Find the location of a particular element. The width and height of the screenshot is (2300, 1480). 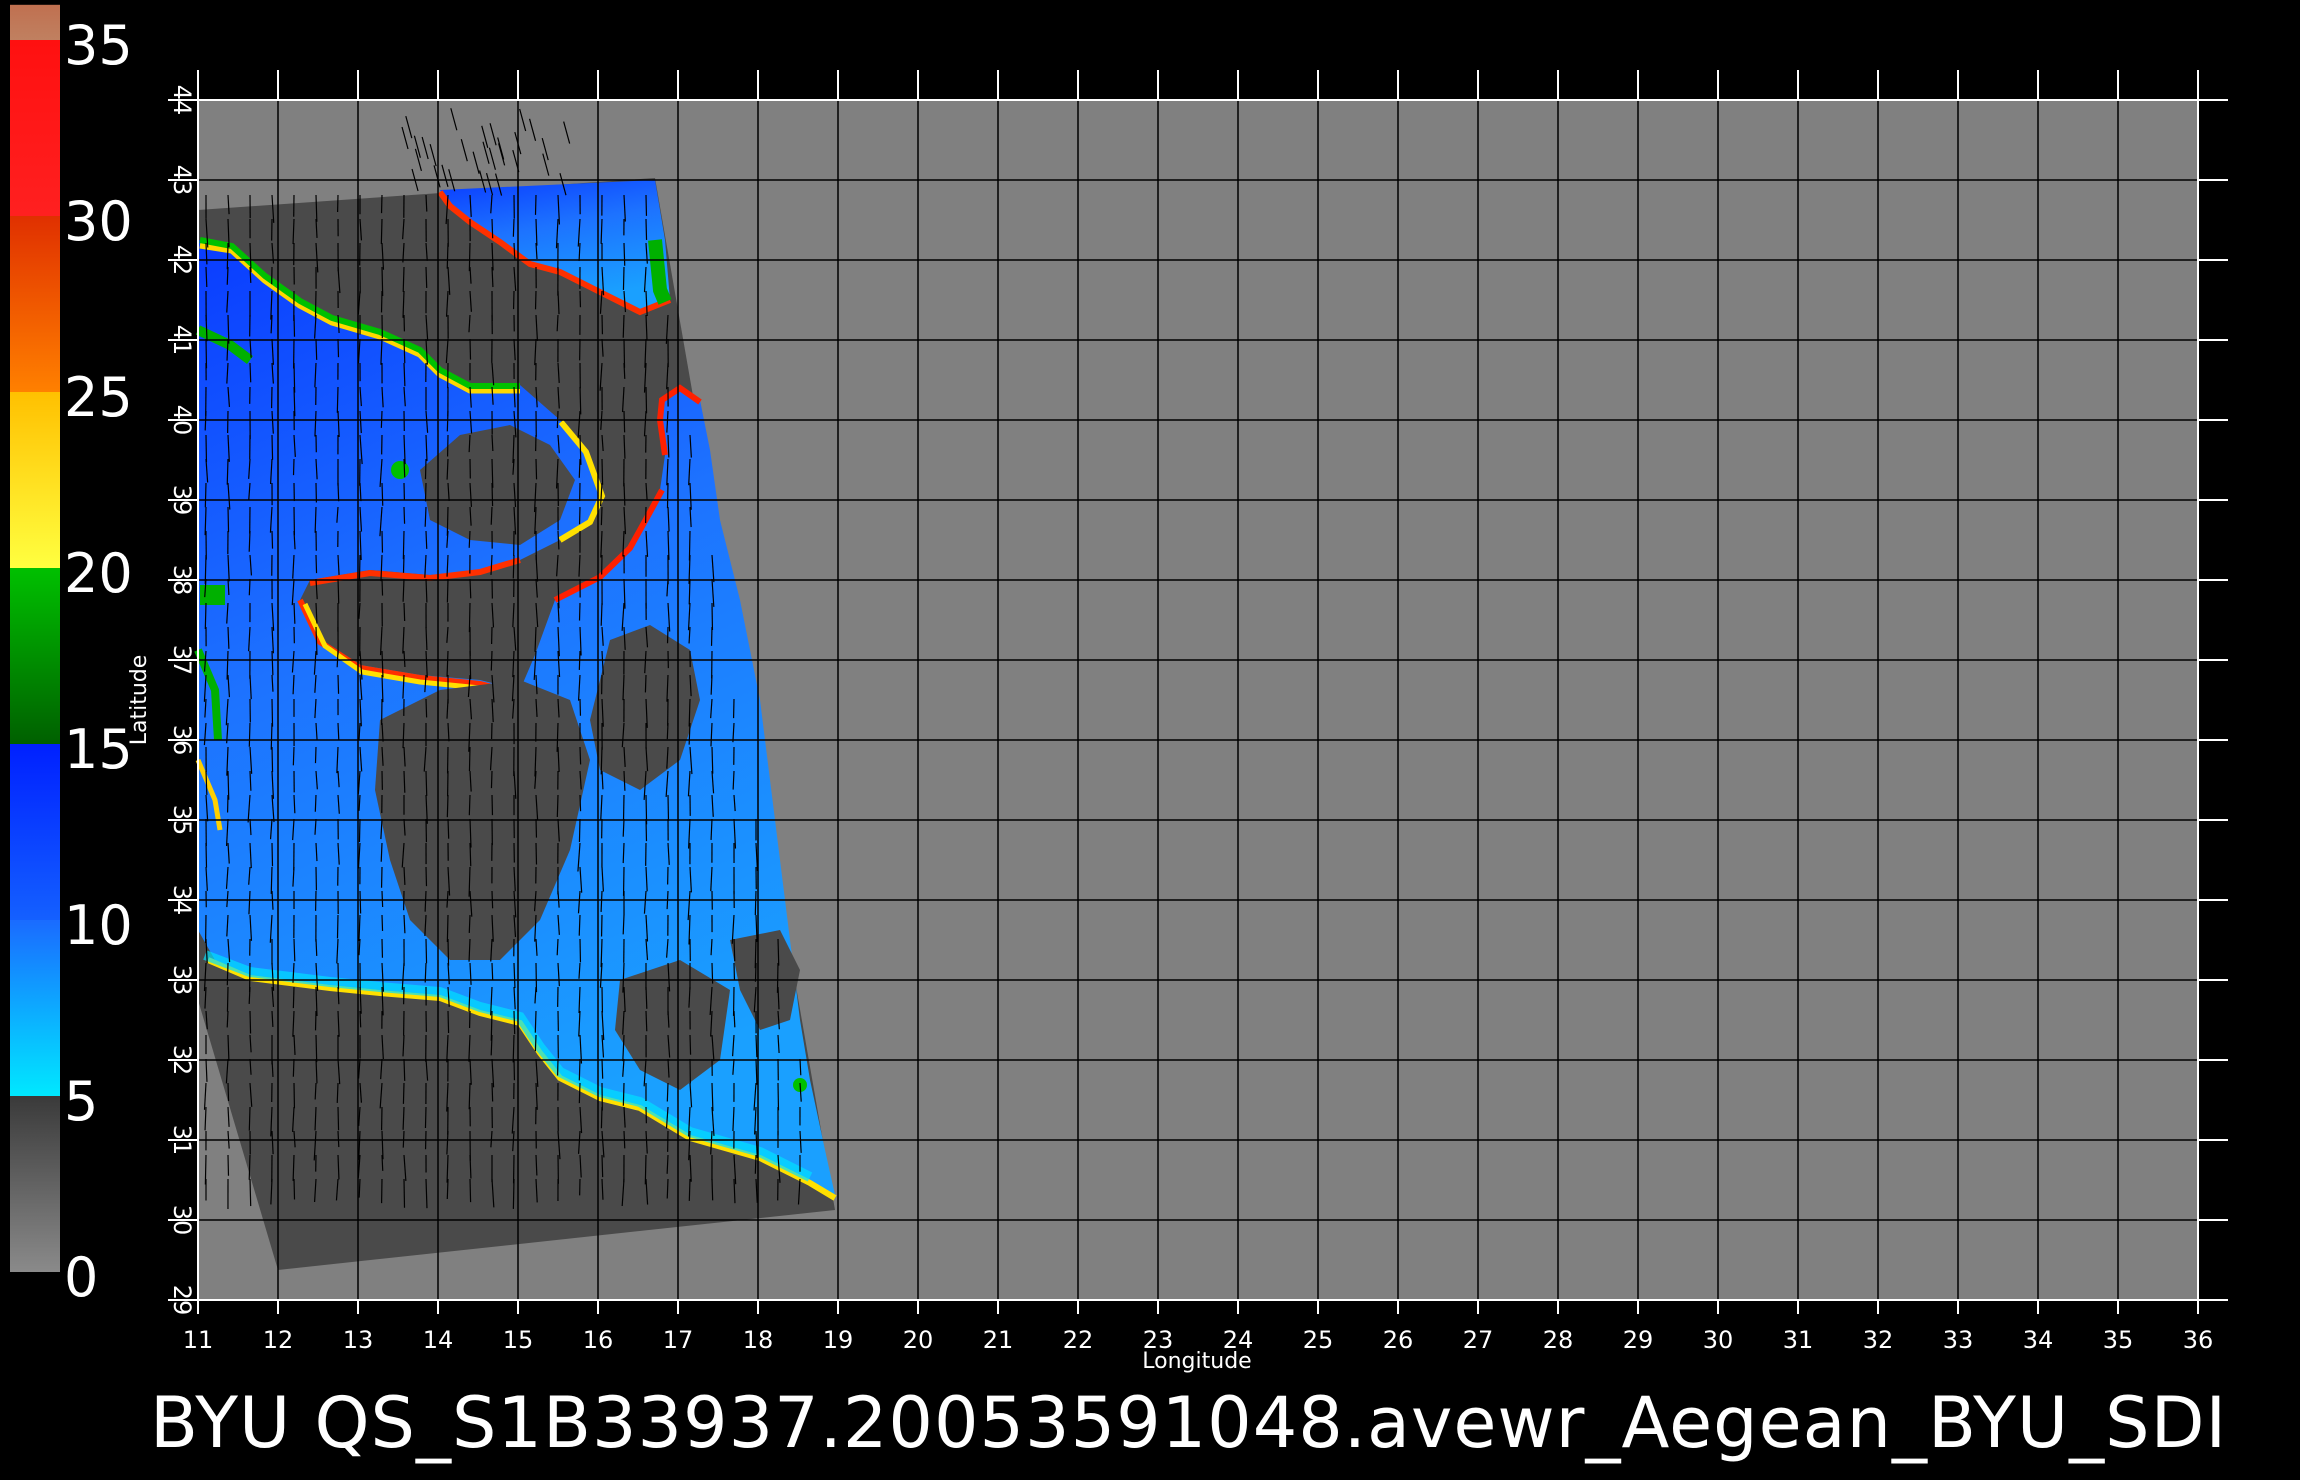

lon-tick-label: 28 is located at coordinates (1558, 1340).